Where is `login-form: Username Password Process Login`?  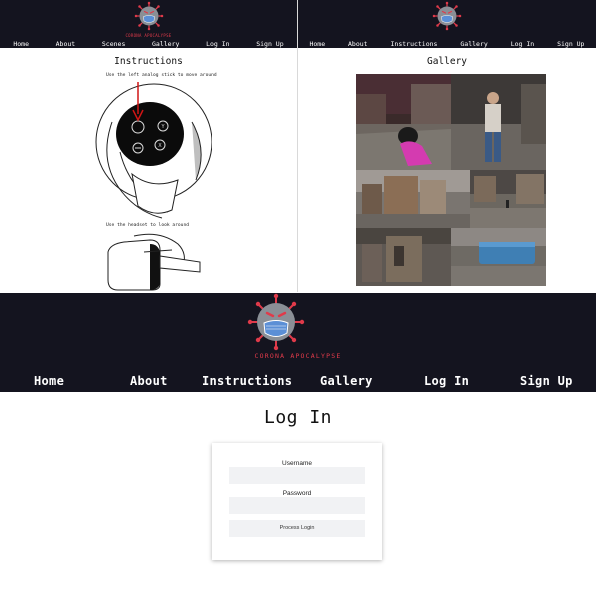 login-form: Username Password Process Login is located at coordinates (297, 501).